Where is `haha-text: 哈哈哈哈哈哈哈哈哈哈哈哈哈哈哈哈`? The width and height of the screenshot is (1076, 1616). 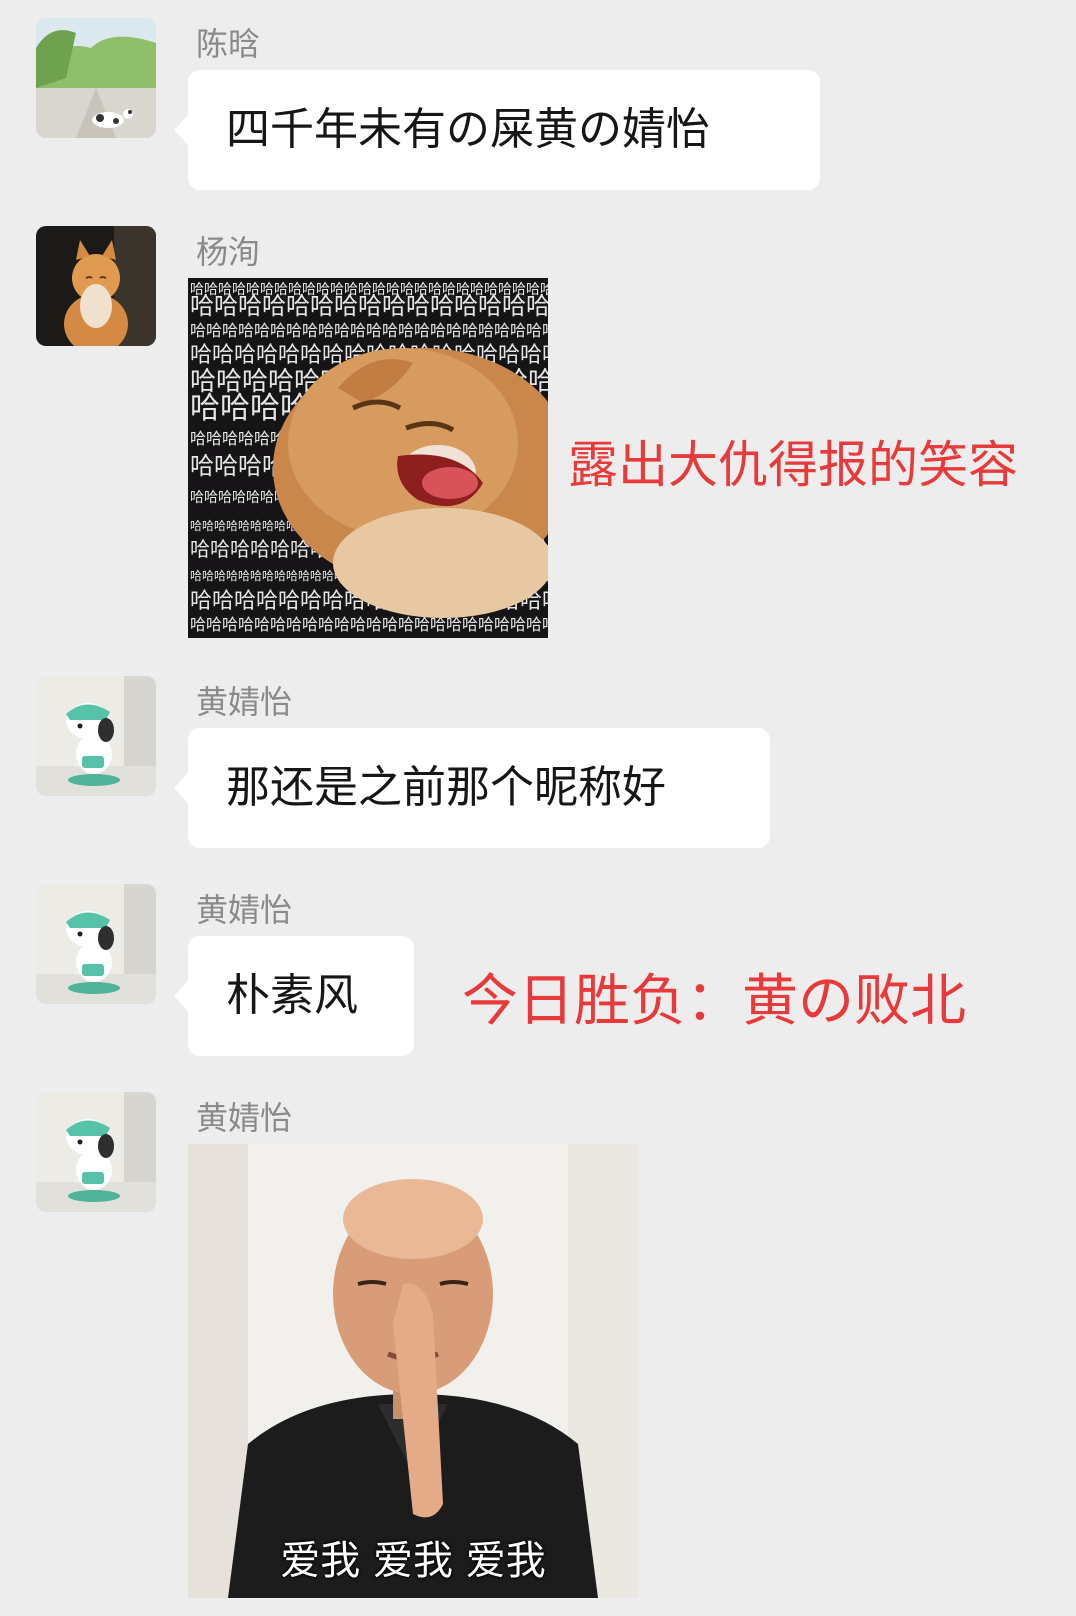
haha-text: 哈哈哈哈哈哈哈哈哈哈哈哈哈哈哈哈 is located at coordinates (369, 306).